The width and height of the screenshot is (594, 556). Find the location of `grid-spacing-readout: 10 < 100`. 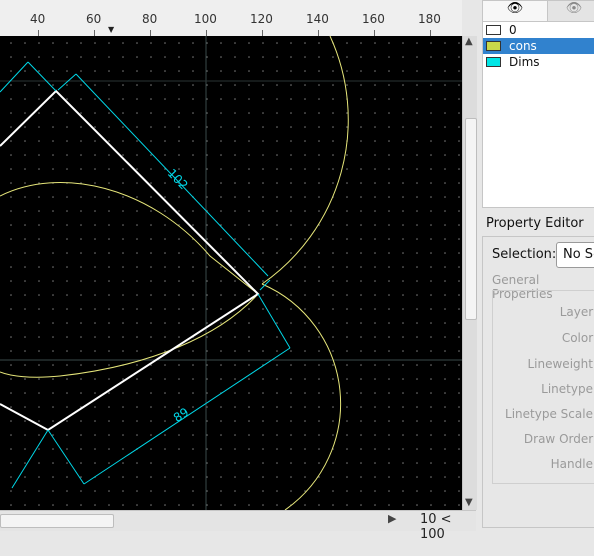

grid-spacing-readout: 10 < 100 is located at coordinates (436, 527).